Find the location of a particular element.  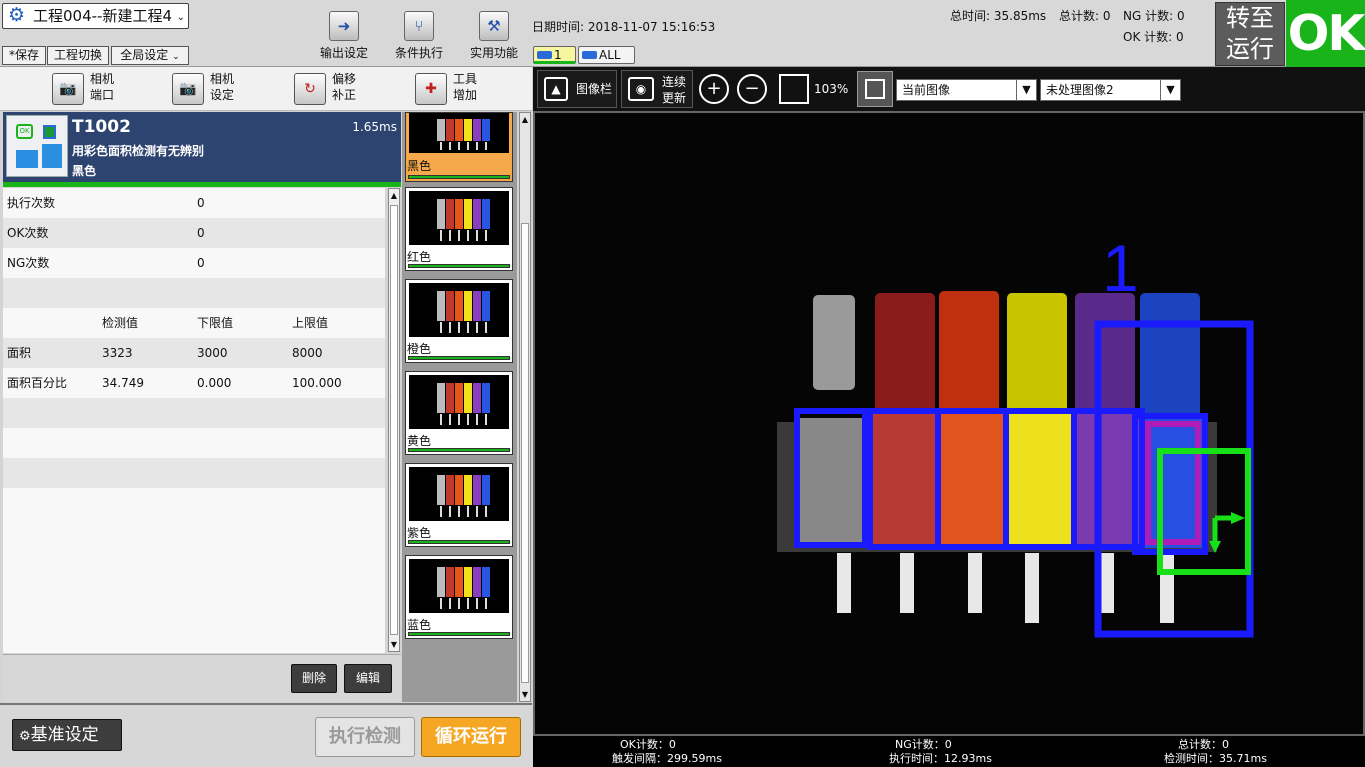

measure-upper: 8000 is located at coordinates (307, 353).